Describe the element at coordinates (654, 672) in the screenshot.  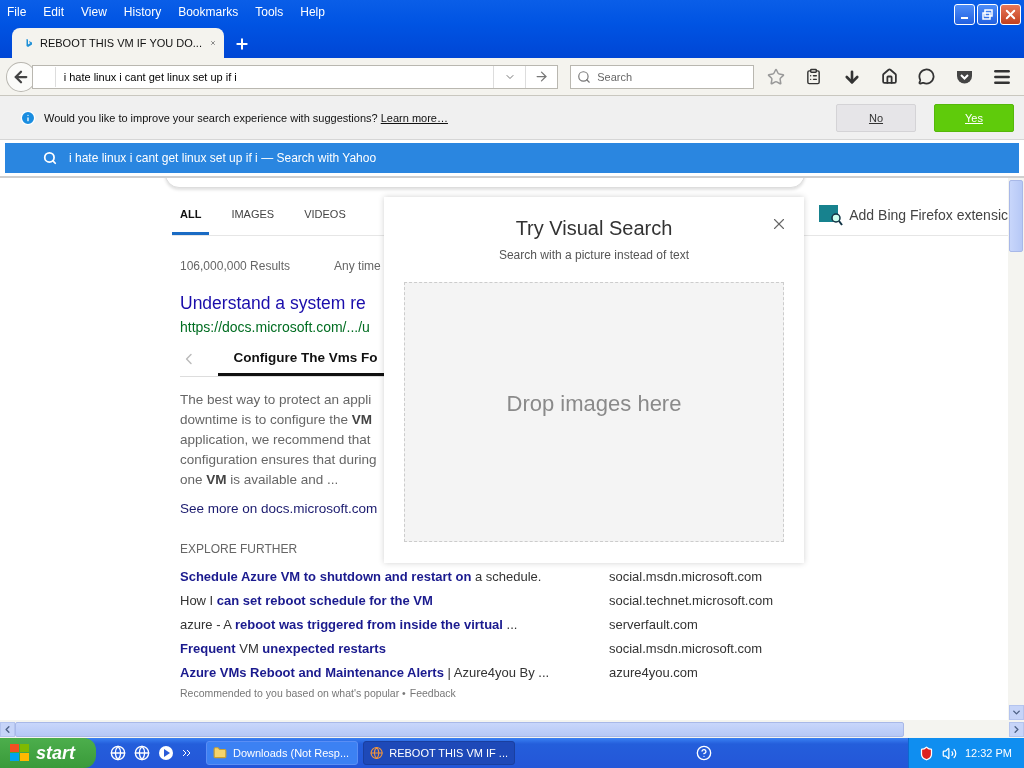
I see `explore-site: azure4you.com` at that location.